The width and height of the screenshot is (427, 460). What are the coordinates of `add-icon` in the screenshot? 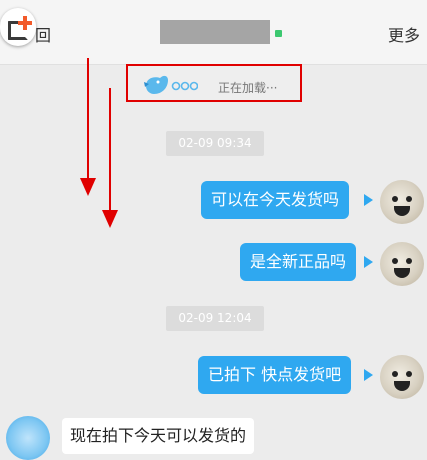 It's located at (18, 27).